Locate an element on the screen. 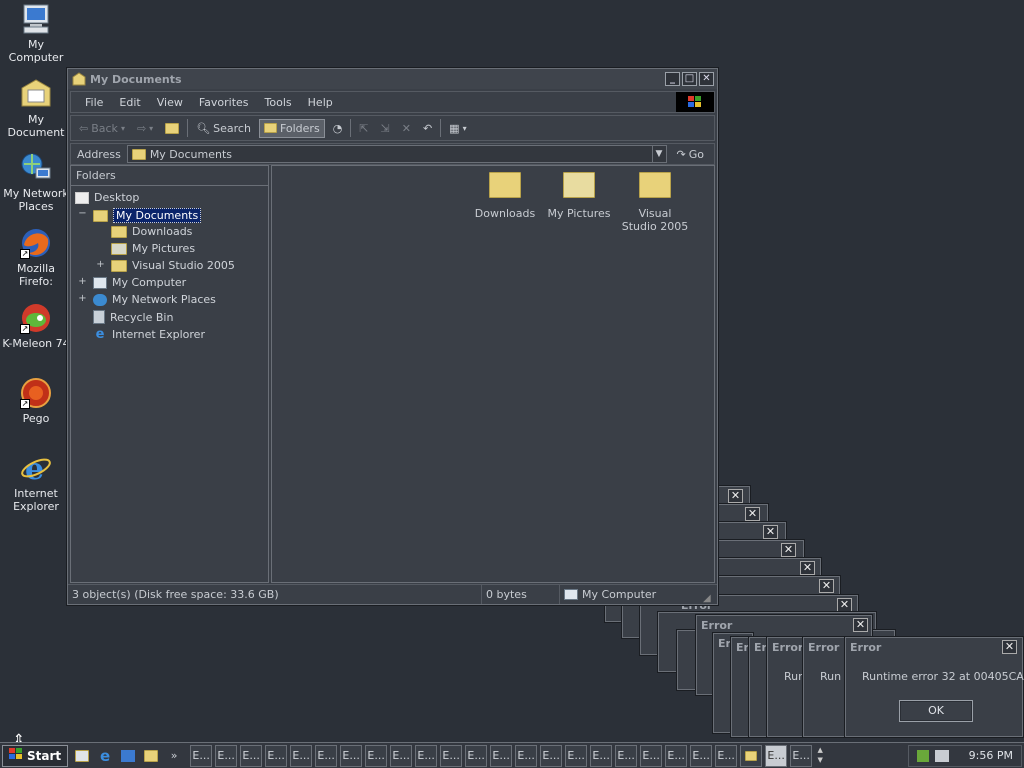 The height and width of the screenshot is (768, 1024). tree-item-recycle-bin: Recycle Bin is located at coordinates (133, 317).